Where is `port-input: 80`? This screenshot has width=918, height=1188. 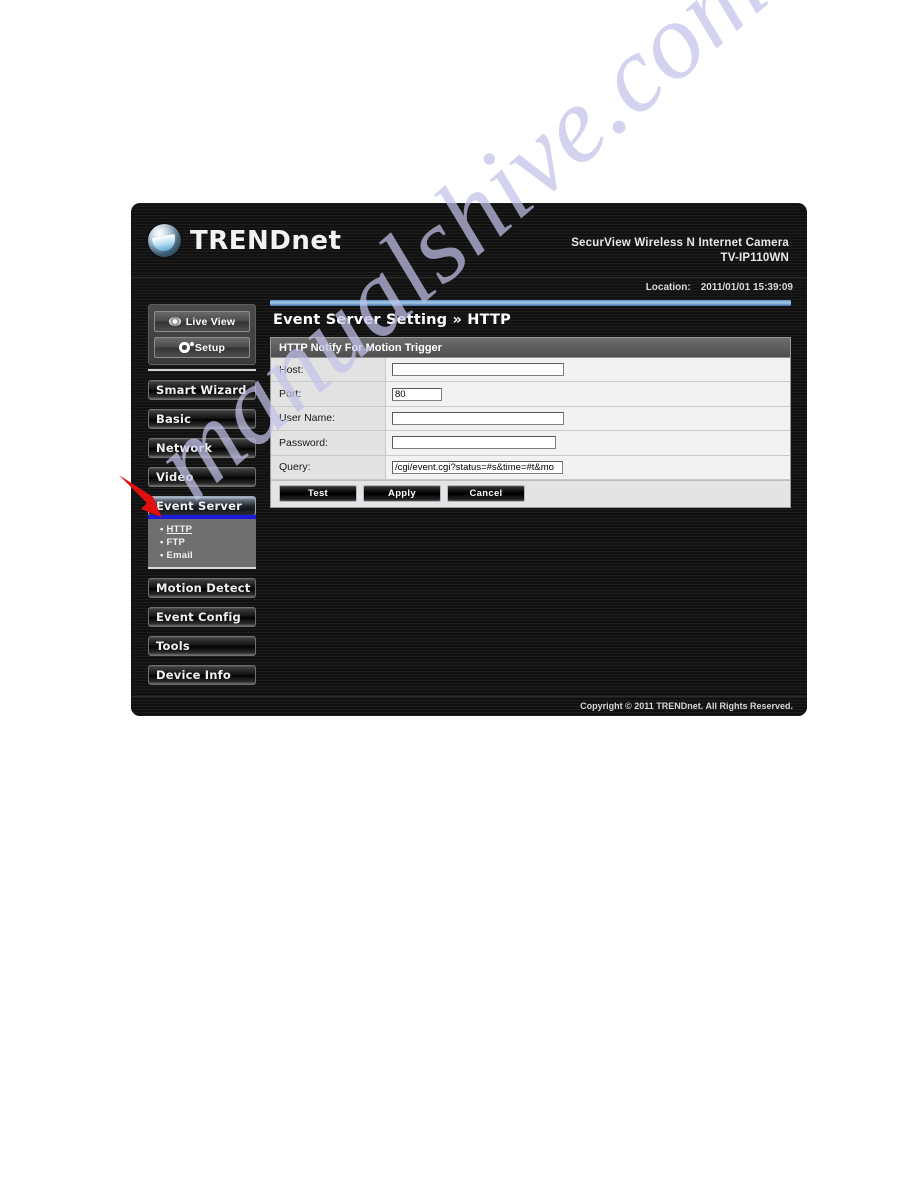 port-input: 80 is located at coordinates (417, 394).